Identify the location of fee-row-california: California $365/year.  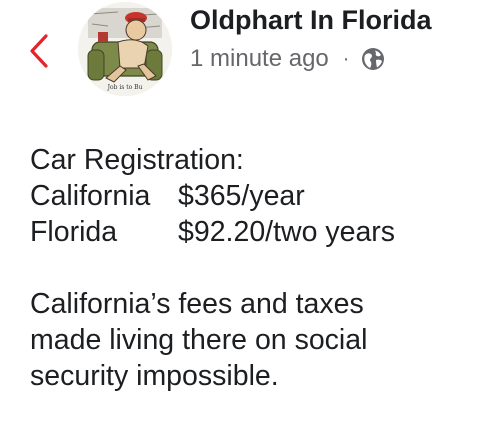
(260, 196).